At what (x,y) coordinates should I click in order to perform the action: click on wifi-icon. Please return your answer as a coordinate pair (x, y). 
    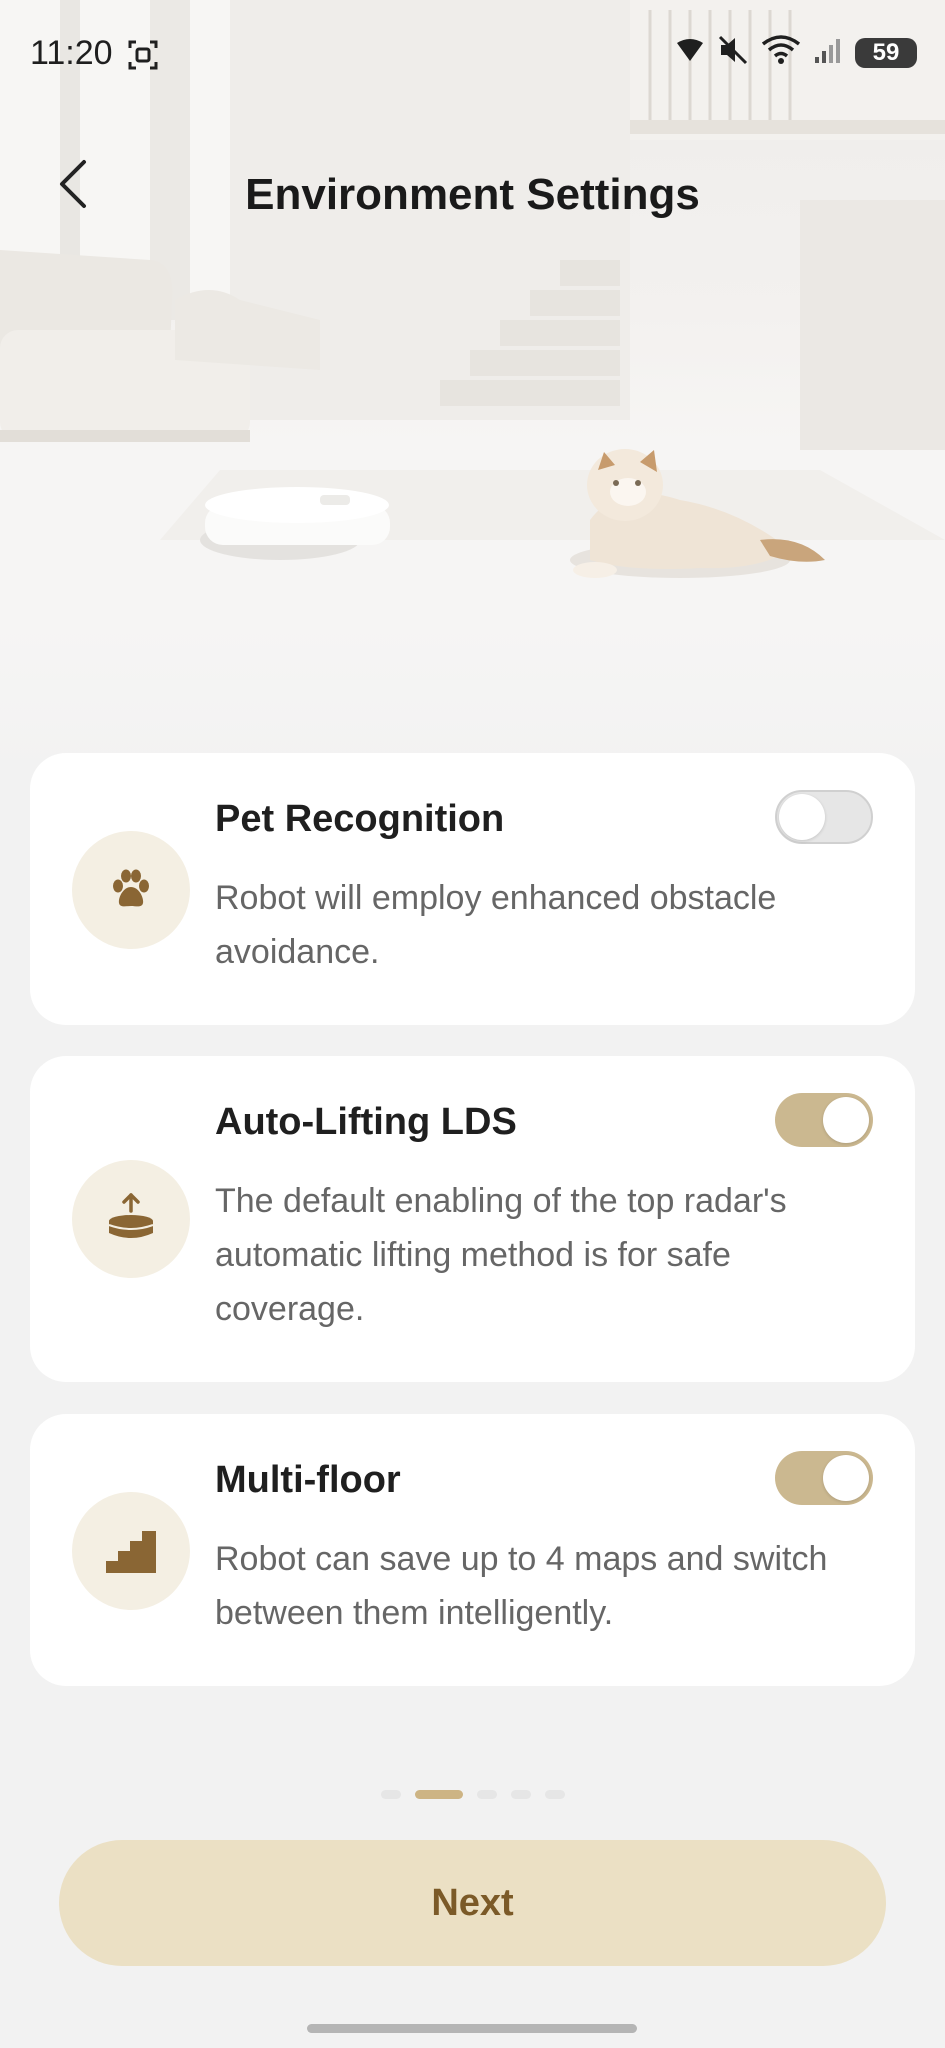
    Looking at the image, I should click on (781, 52).